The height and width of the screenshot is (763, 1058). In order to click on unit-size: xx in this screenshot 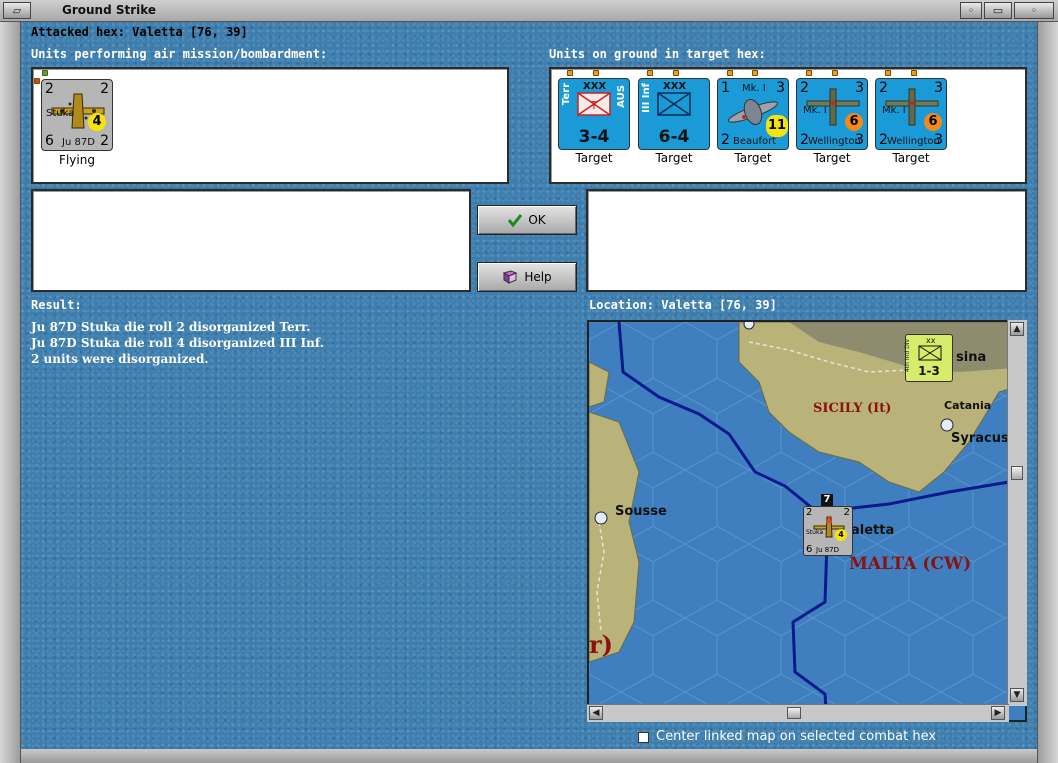, I will do `click(931, 340)`.